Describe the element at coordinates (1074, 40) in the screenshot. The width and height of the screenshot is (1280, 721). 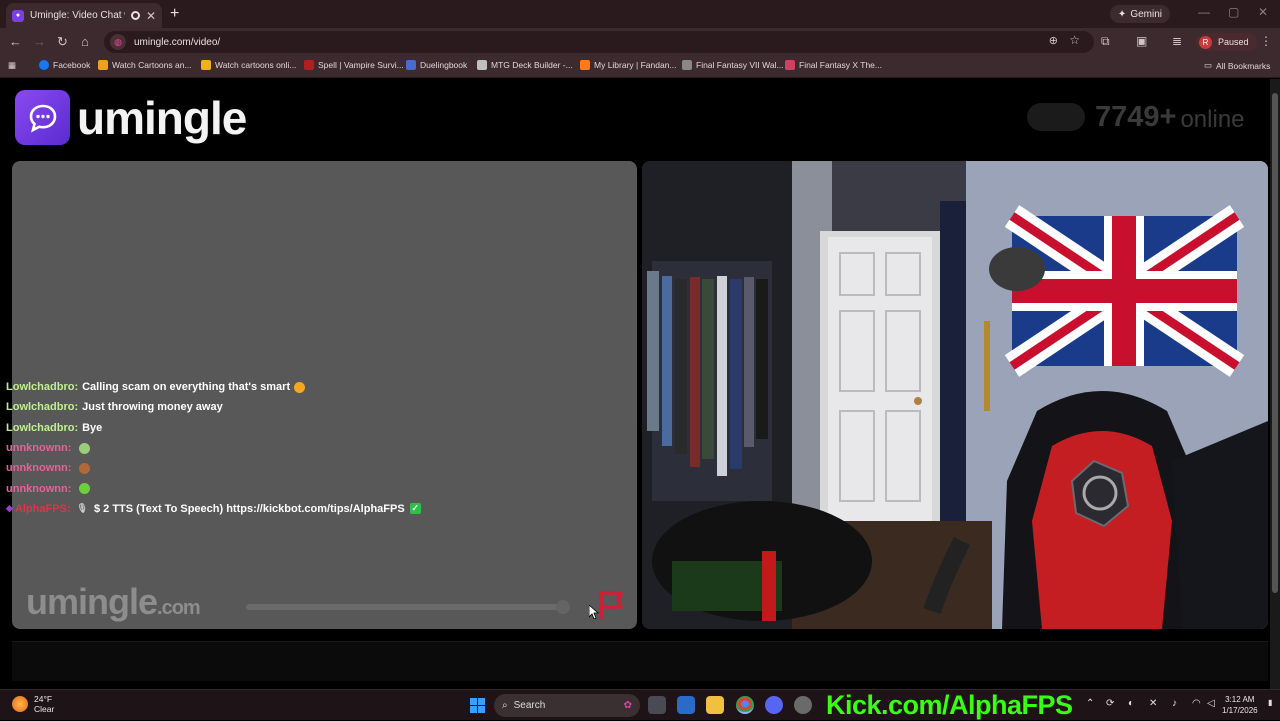
I see `bookmark-star-icon: ☆` at that location.